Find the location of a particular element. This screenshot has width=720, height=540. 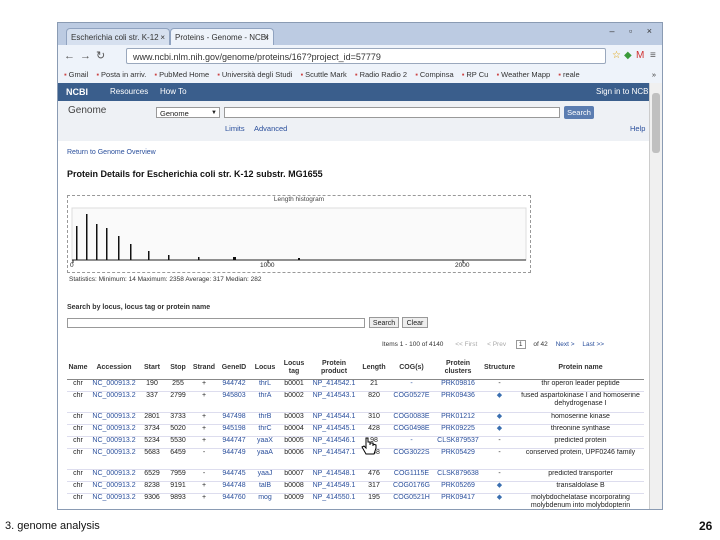

table-cell: PRK09417 is located at coordinates (458, 501).